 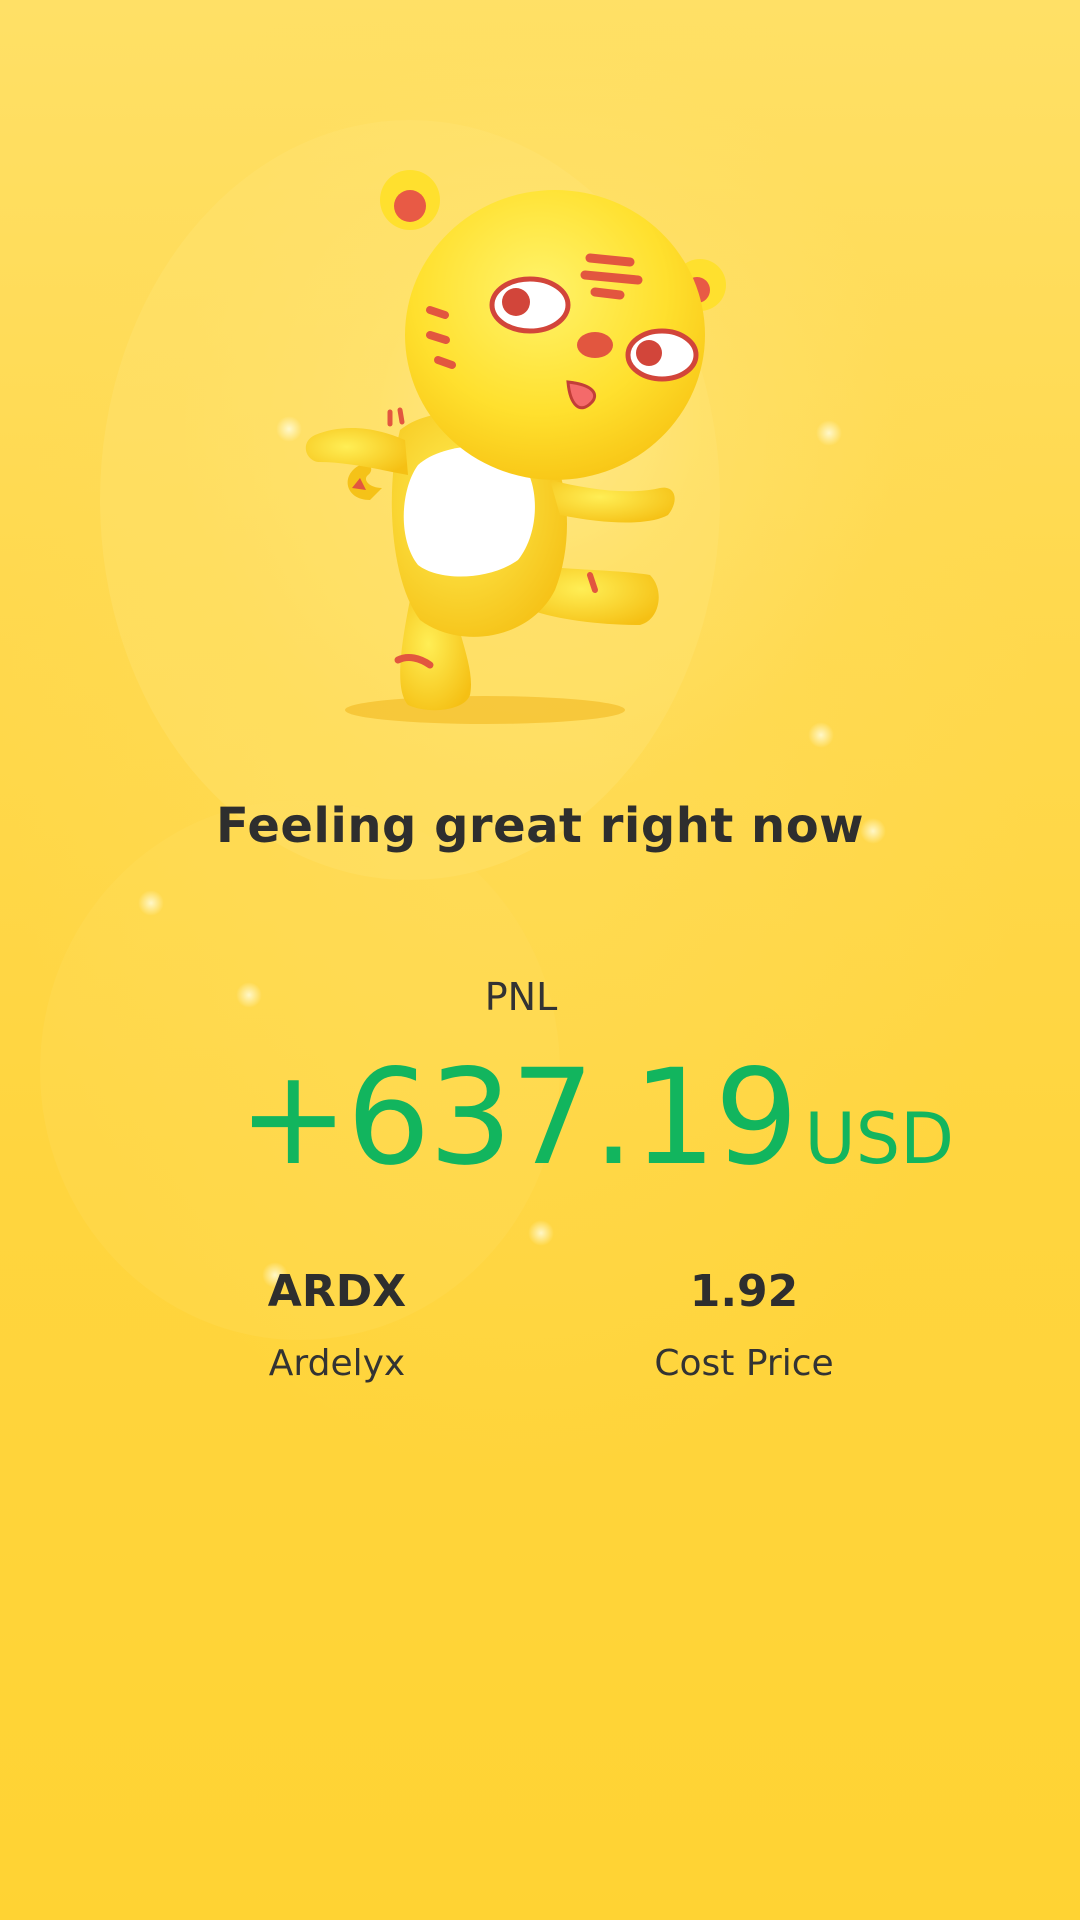 What do you see at coordinates (744, 1363) in the screenshot?
I see `cost-price-label: Cost Price` at bounding box center [744, 1363].